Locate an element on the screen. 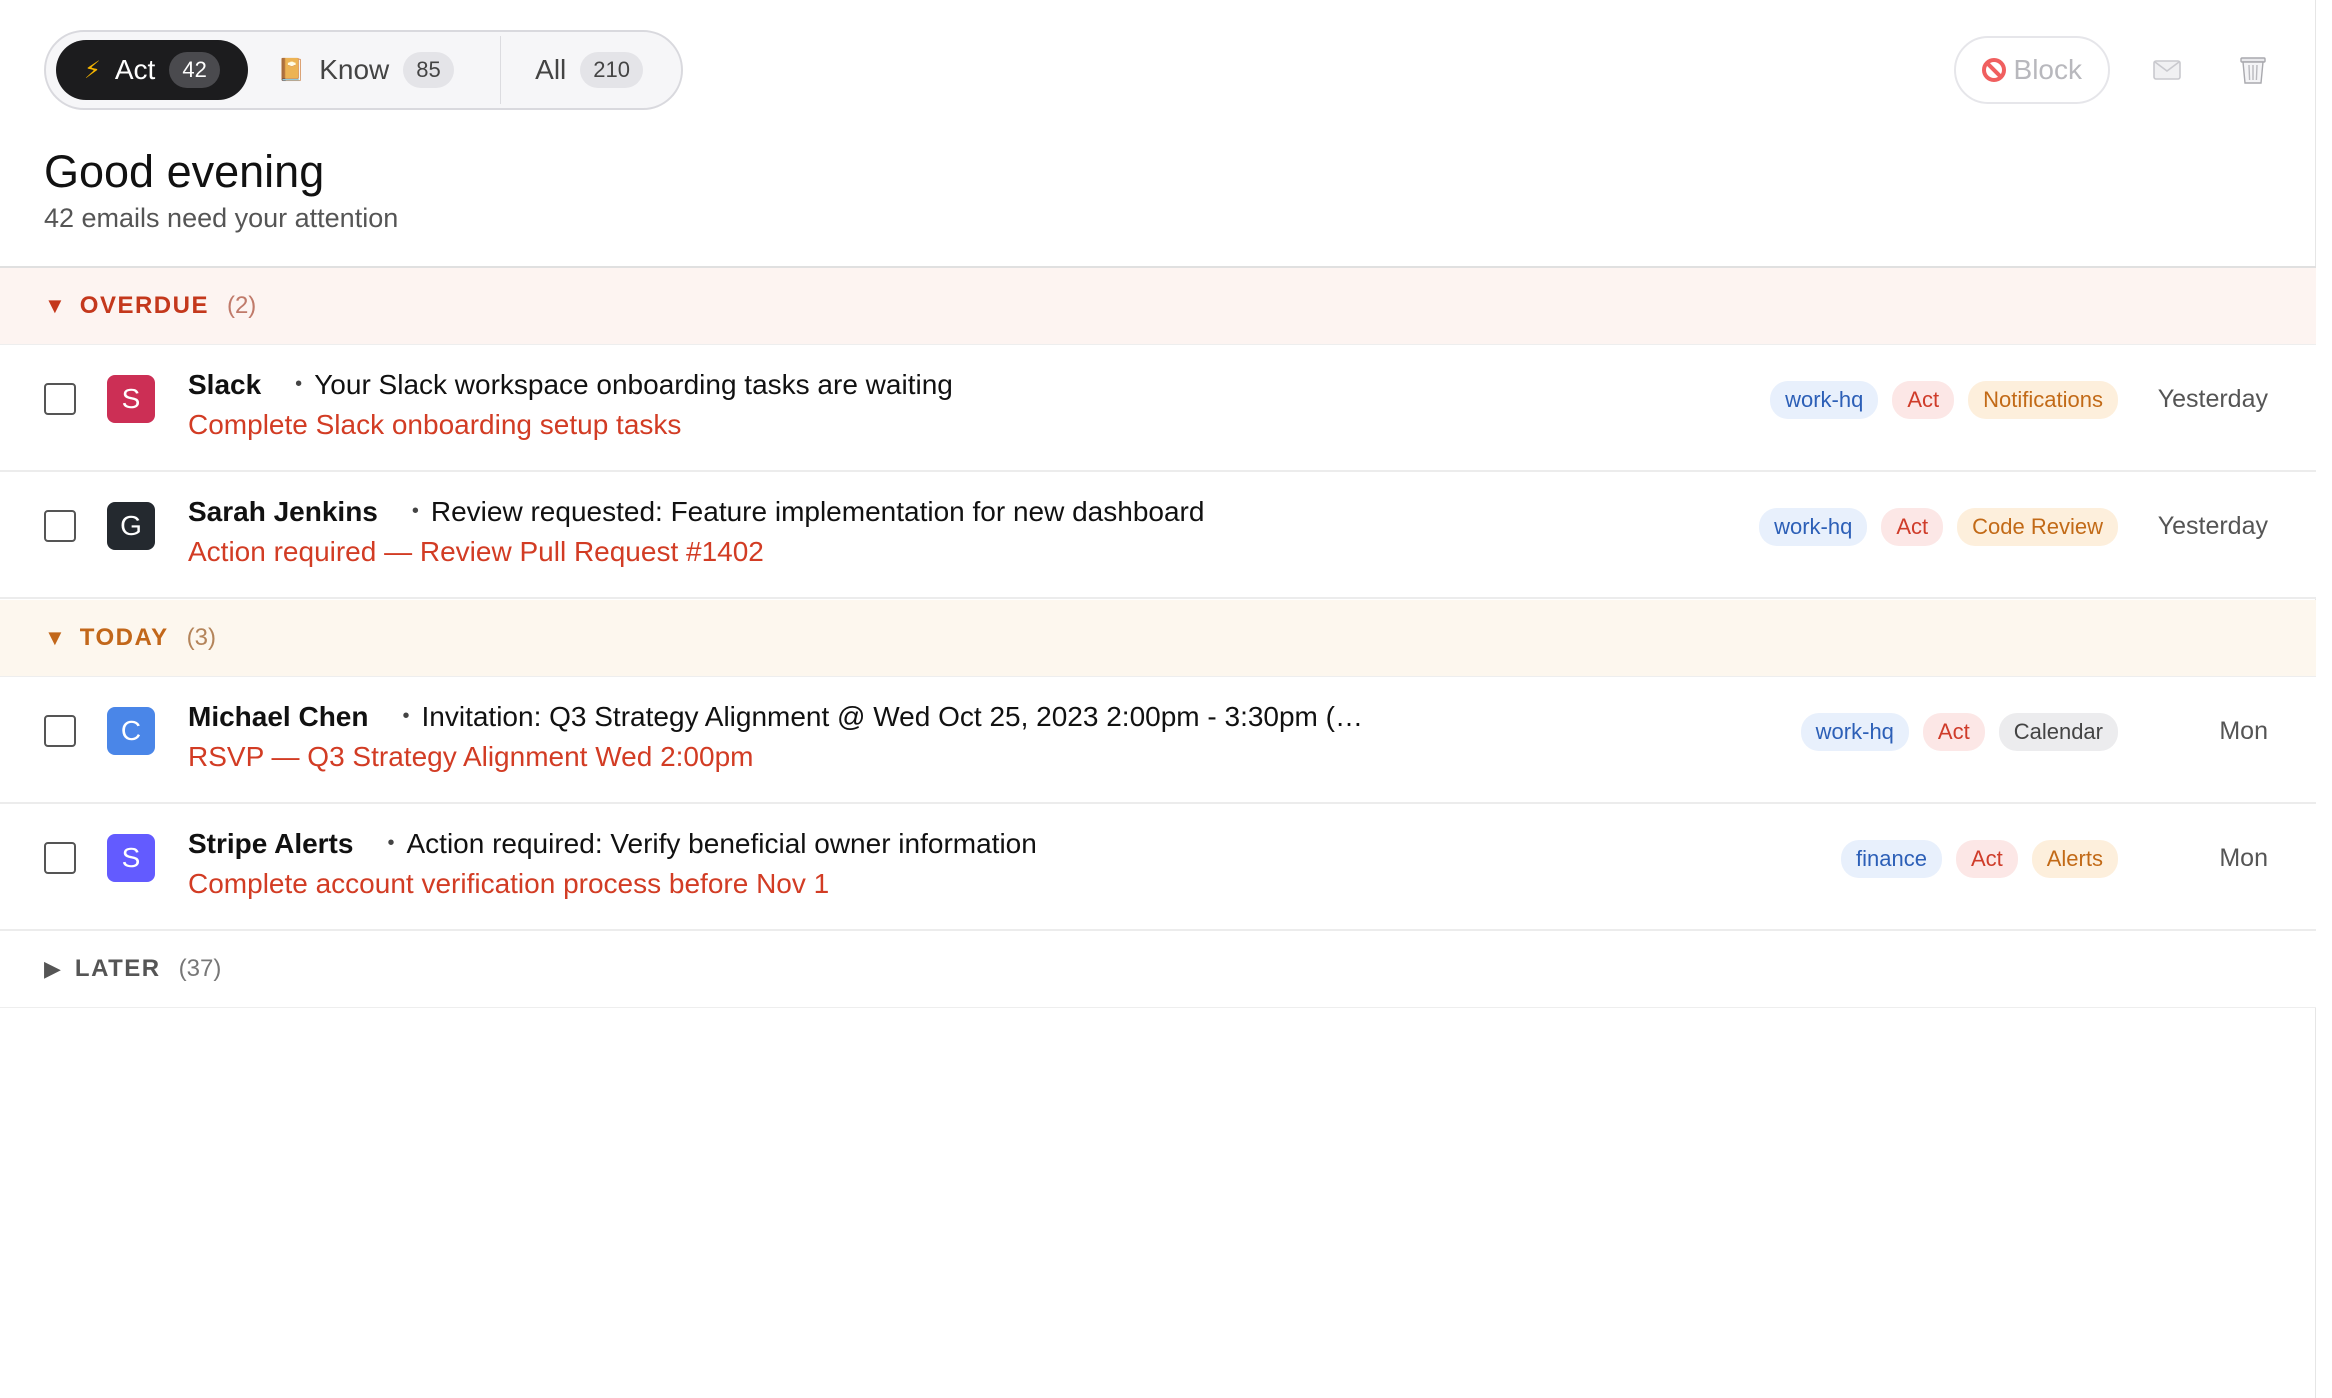 The width and height of the screenshot is (2332, 1398). trash-icon is located at coordinates (2253, 70).